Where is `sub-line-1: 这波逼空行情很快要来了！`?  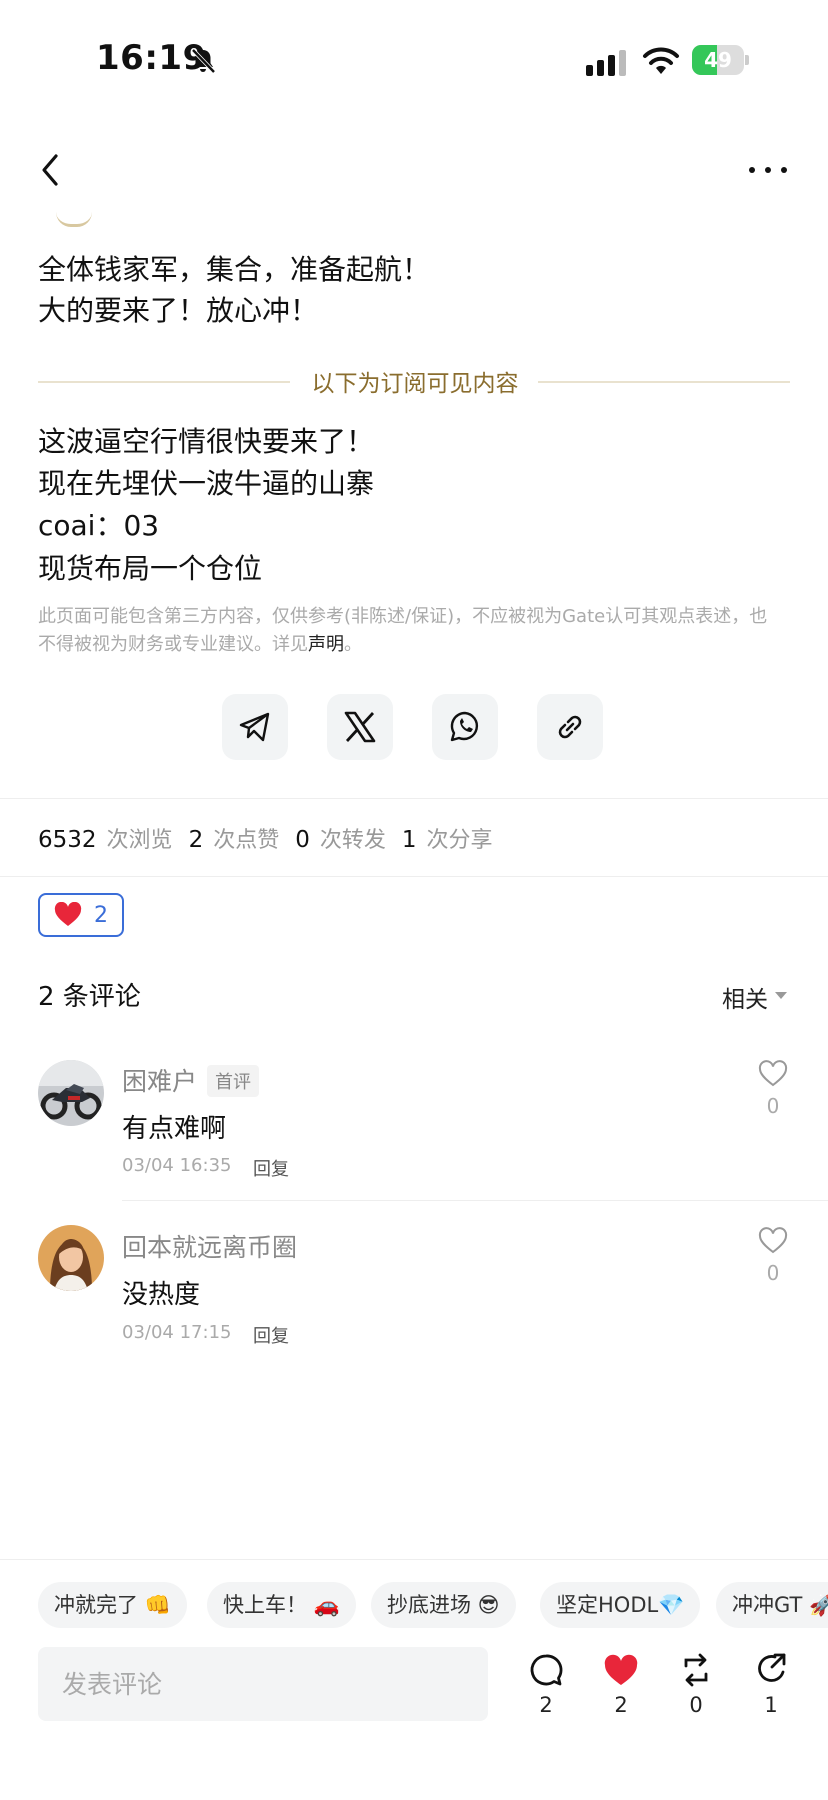
sub-line-1: 这波逼空行情很快要来了！ is located at coordinates (206, 441).